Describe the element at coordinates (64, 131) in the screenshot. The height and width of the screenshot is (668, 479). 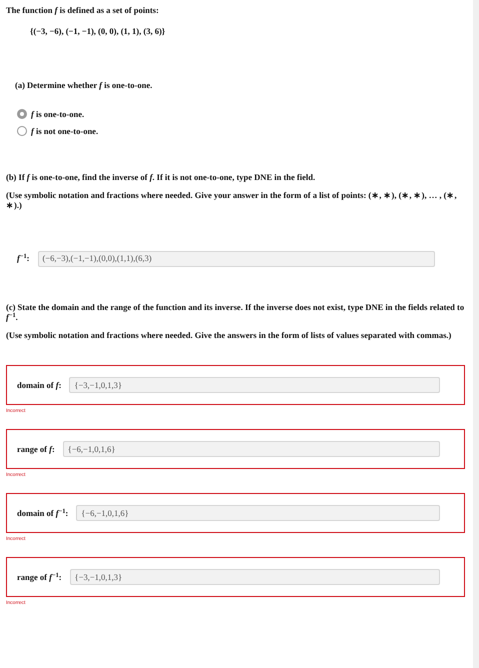
I see `option-label: f is not one-to-one.` at that location.